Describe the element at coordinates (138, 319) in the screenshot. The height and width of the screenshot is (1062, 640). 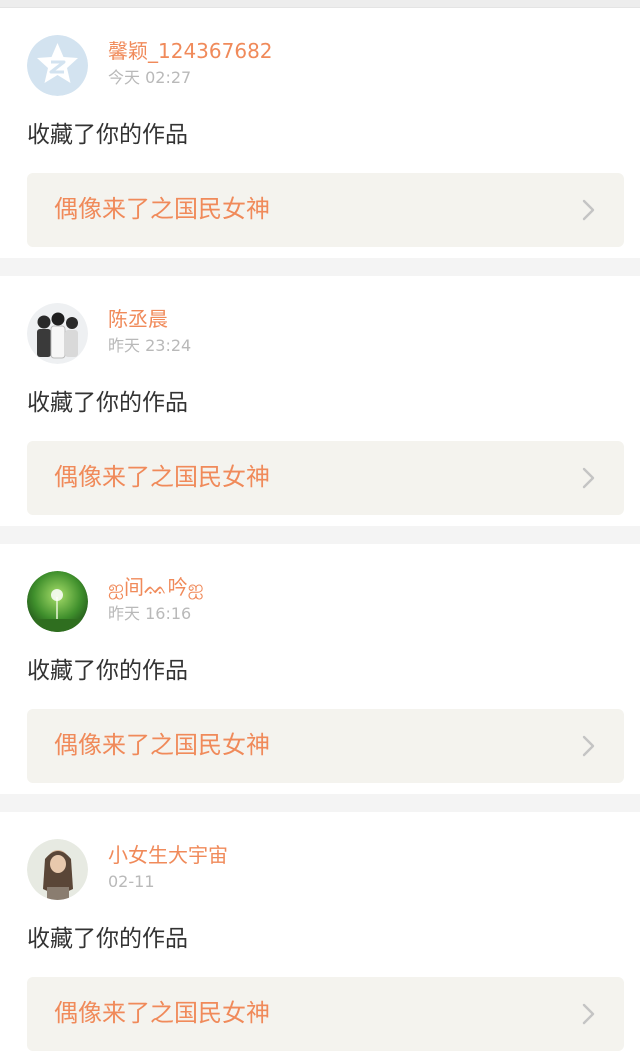
I see `username-link: 陈丞晨` at that location.